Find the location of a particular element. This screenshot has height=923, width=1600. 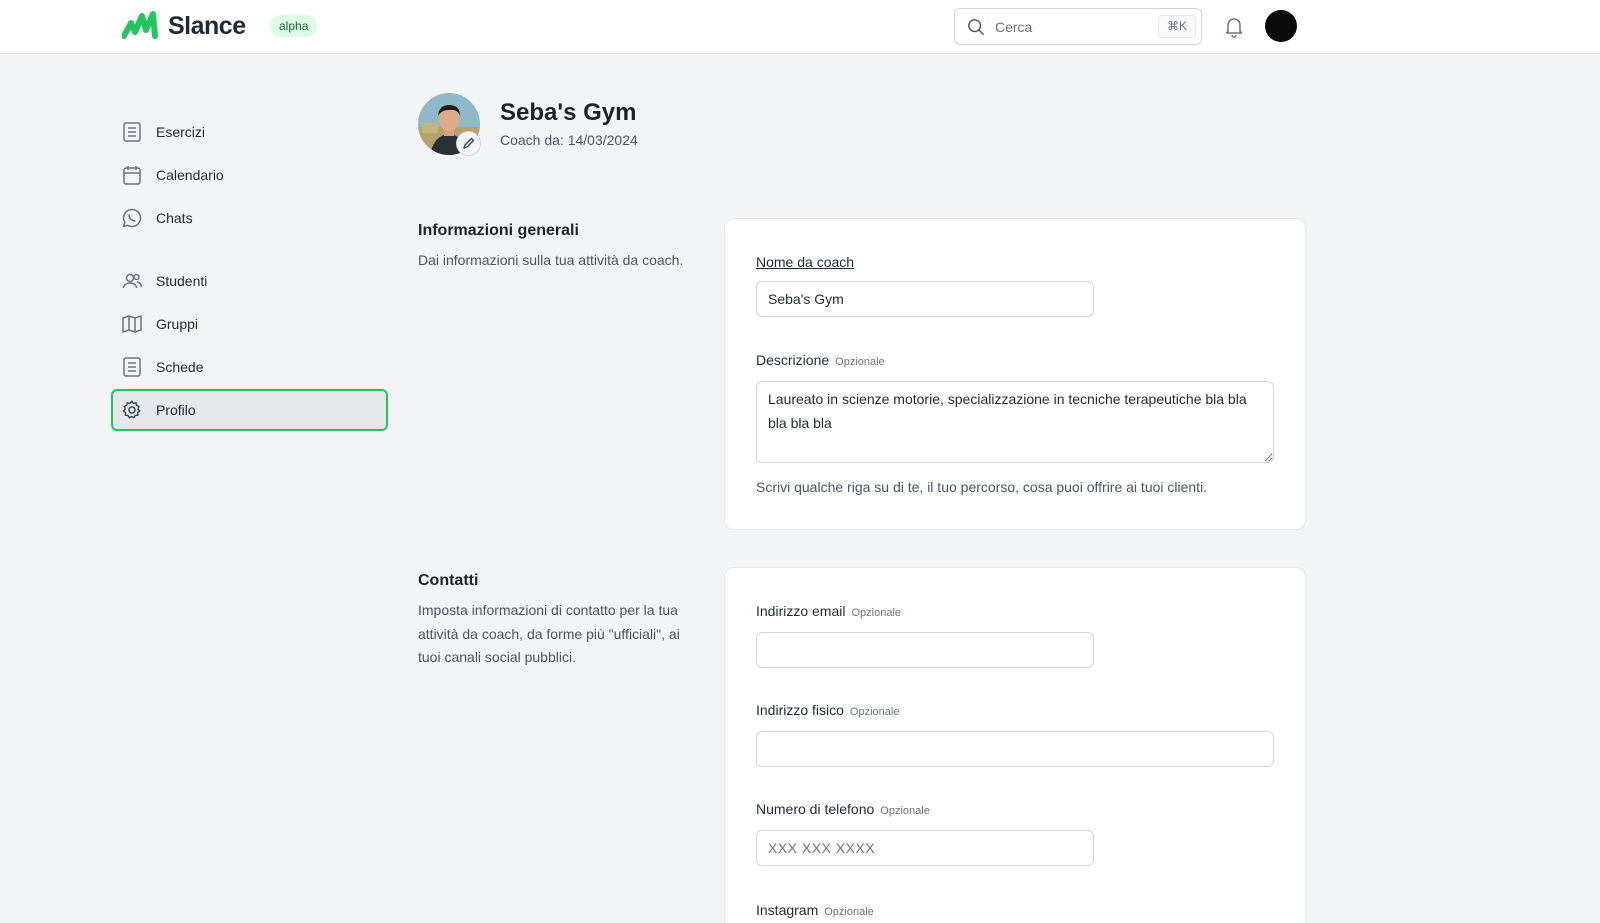

chat-icon is located at coordinates (132, 218).